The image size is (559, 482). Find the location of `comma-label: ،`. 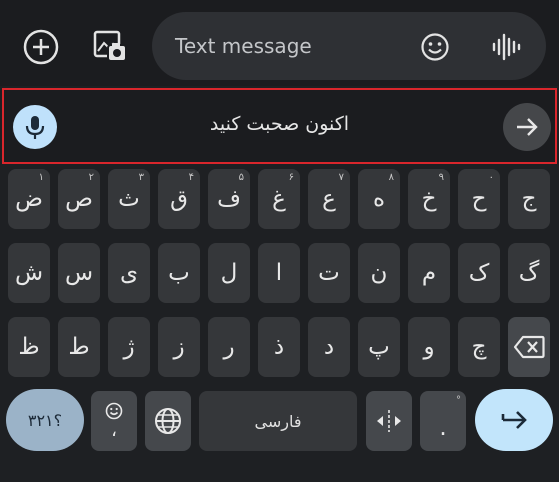

comma-label: ، is located at coordinates (114, 430).